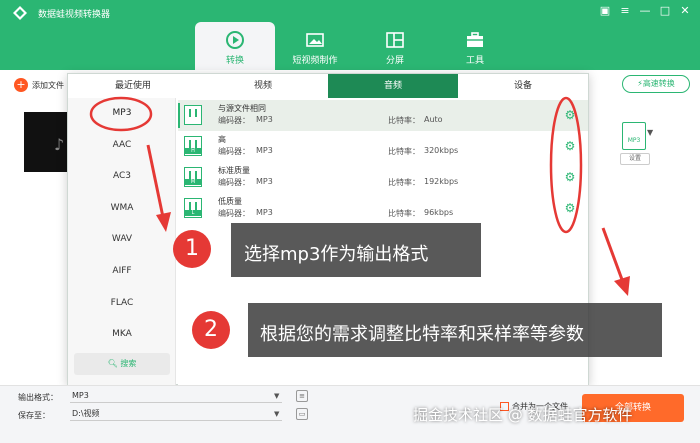  What do you see at coordinates (128, 363) in the screenshot?
I see `search-label: 搜索` at bounding box center [128, 363].